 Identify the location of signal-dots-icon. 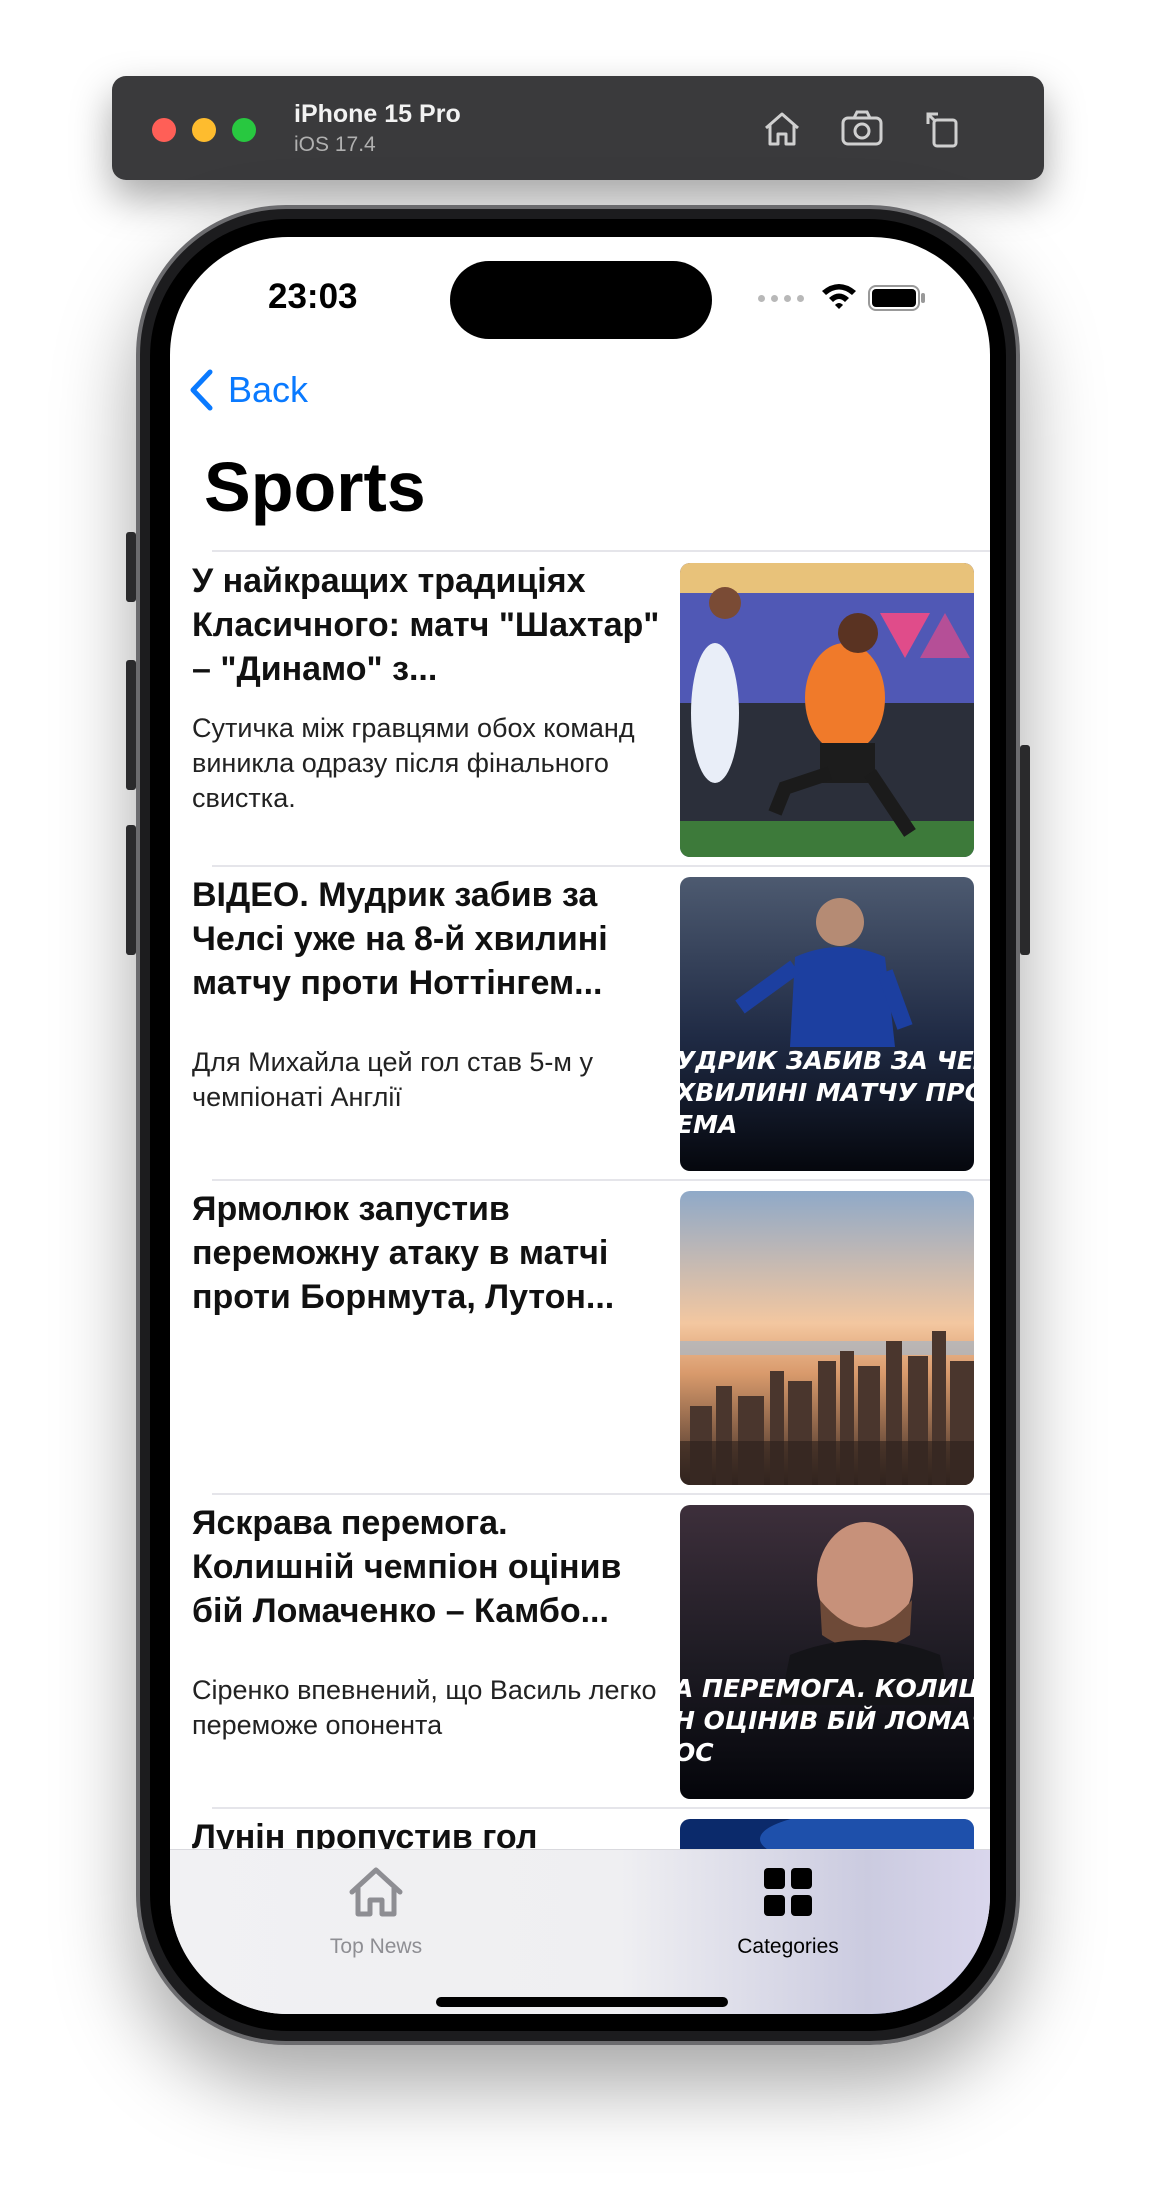
(781, 298).